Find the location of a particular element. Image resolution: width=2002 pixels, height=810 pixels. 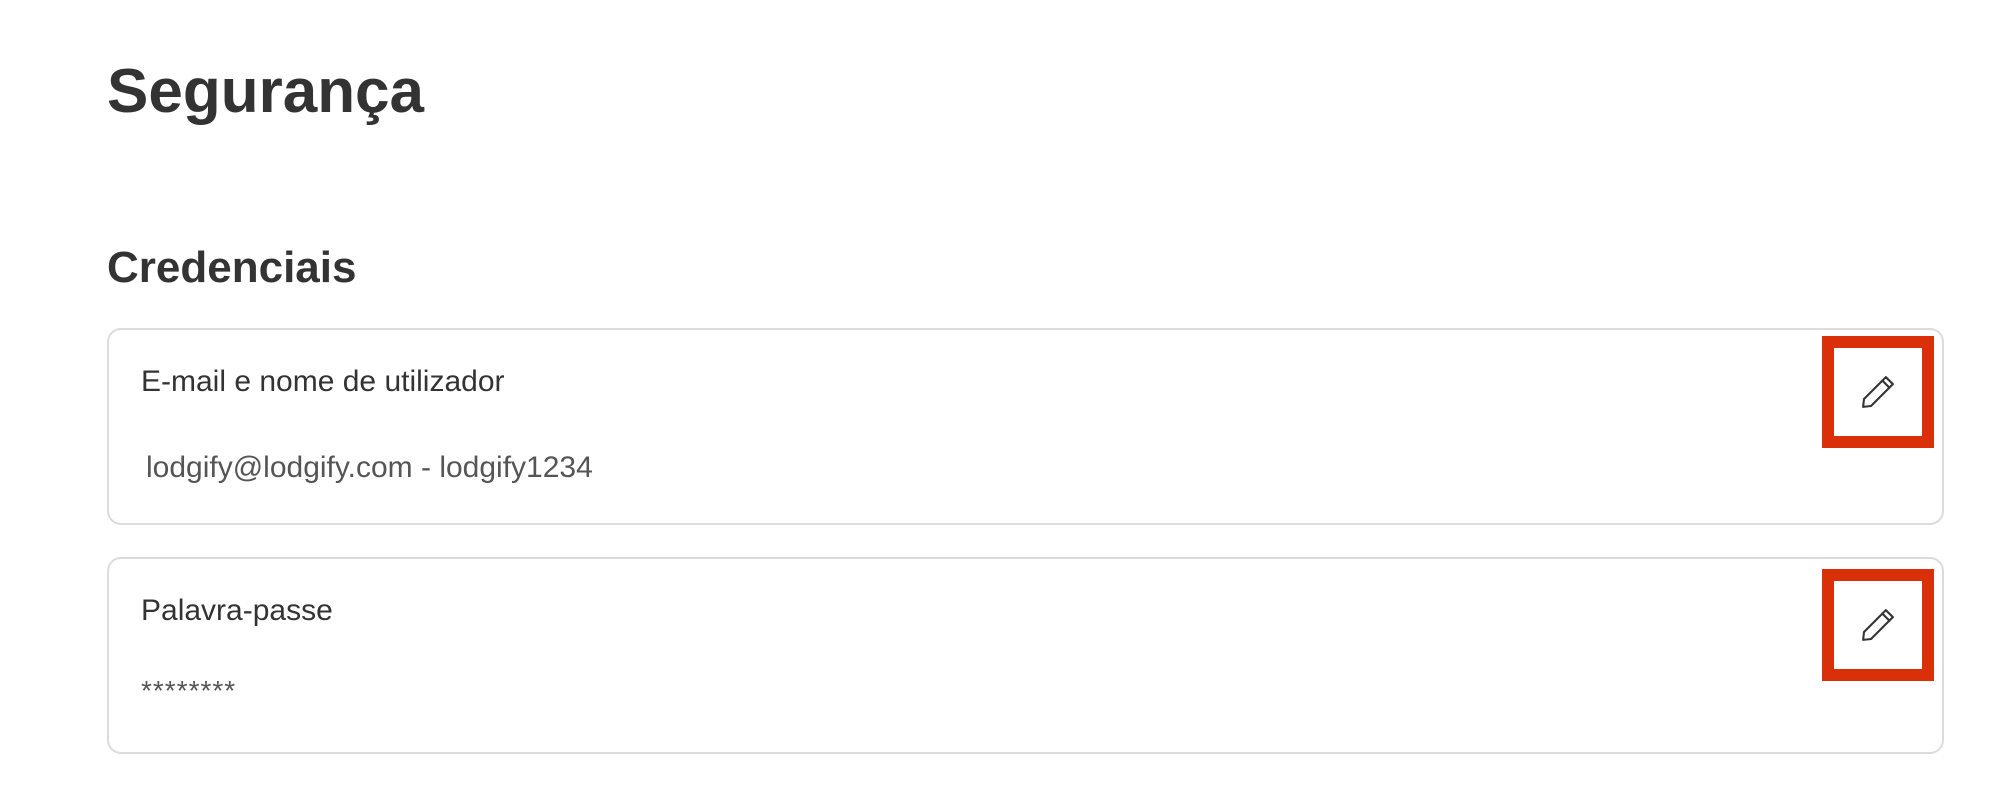

edit-password-button is located at coordinates (1878, 625).